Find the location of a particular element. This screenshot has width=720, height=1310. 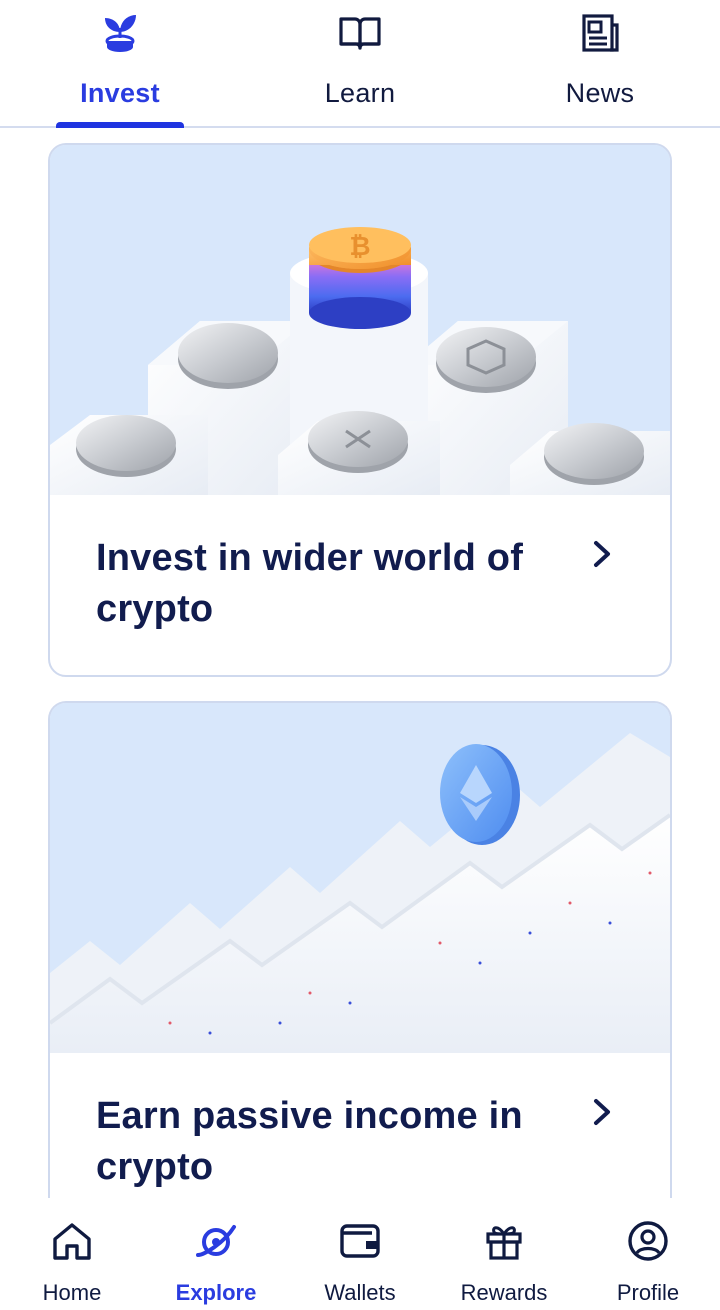

nav-profile: Profile is located at coordinates (648, 1254).